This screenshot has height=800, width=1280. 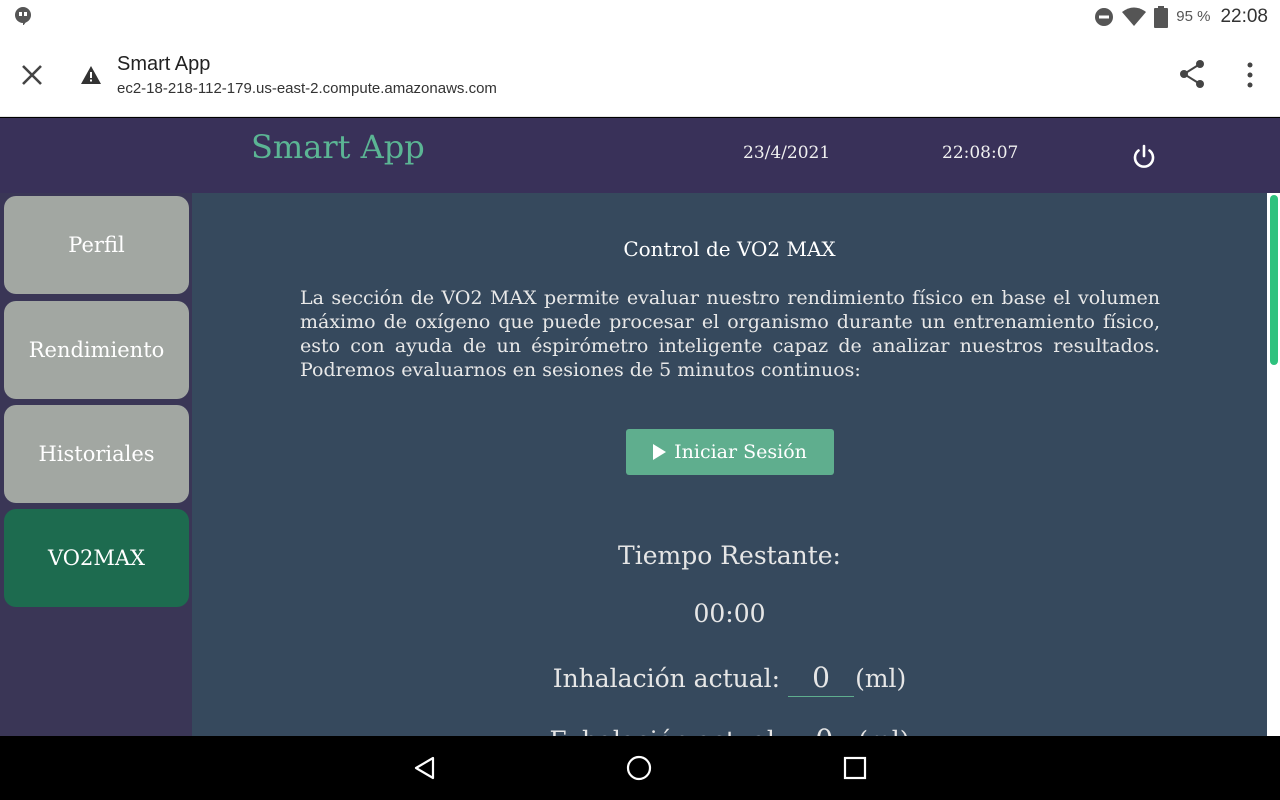 What do you see at coordinates (23, 16) in the screenshot?
I see `hangouts-notification-icon` at bounding box center [23, 16].